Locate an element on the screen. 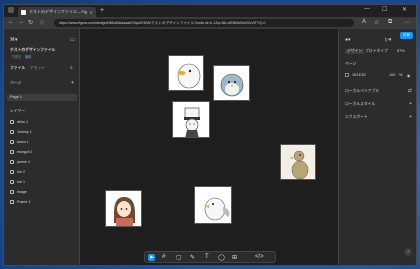 The height and width of the screenshot is (269, 420). layer-label: image is located at coordinates (22, 192).